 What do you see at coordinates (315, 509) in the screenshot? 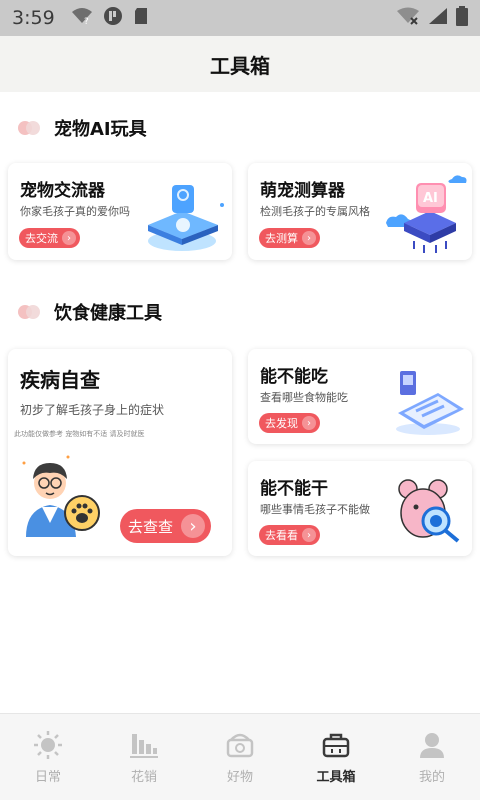
I see `card-desc: 哪些事情毛孩子不能做` at bounding box center [315, 509].